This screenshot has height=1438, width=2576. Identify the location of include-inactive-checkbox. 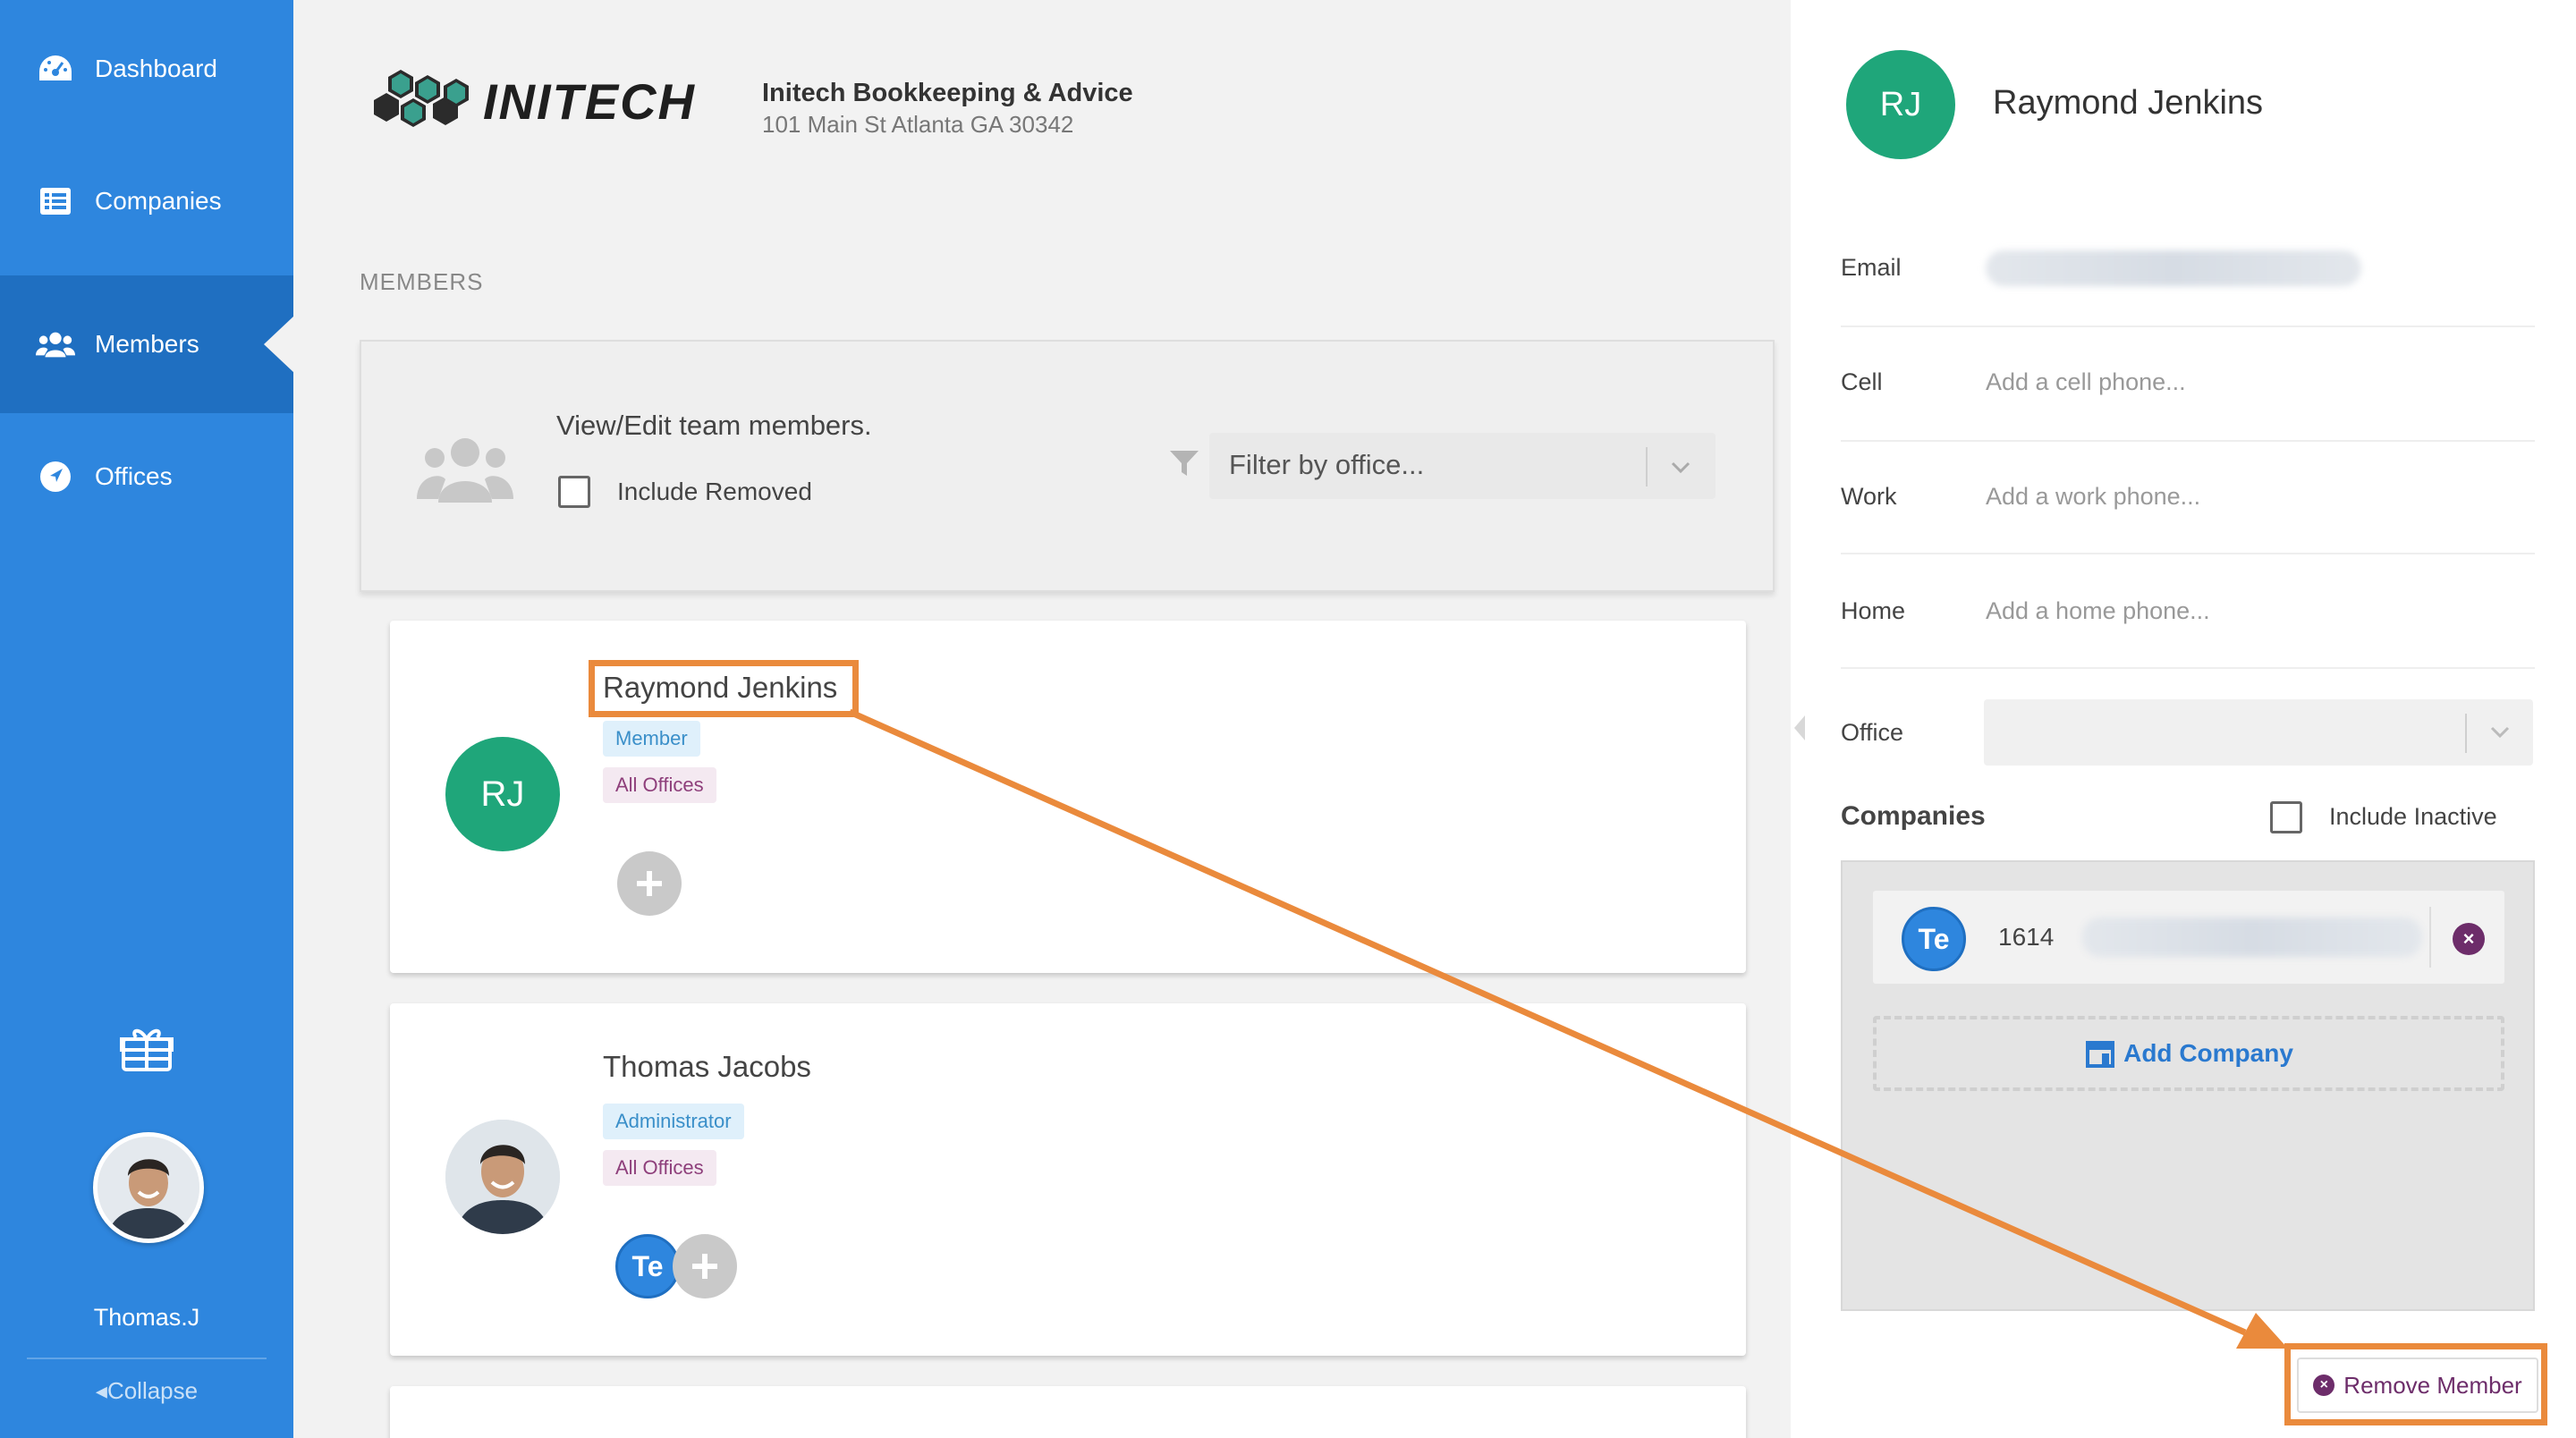
(2286, 817).